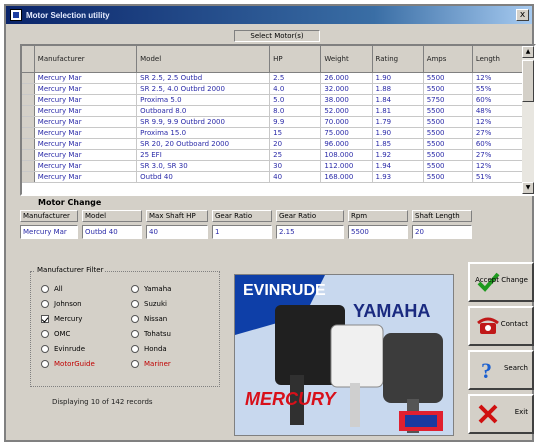 This screenshot has width=538, height=445. I want to click on manufacturer-option: All, so click(52, 289).